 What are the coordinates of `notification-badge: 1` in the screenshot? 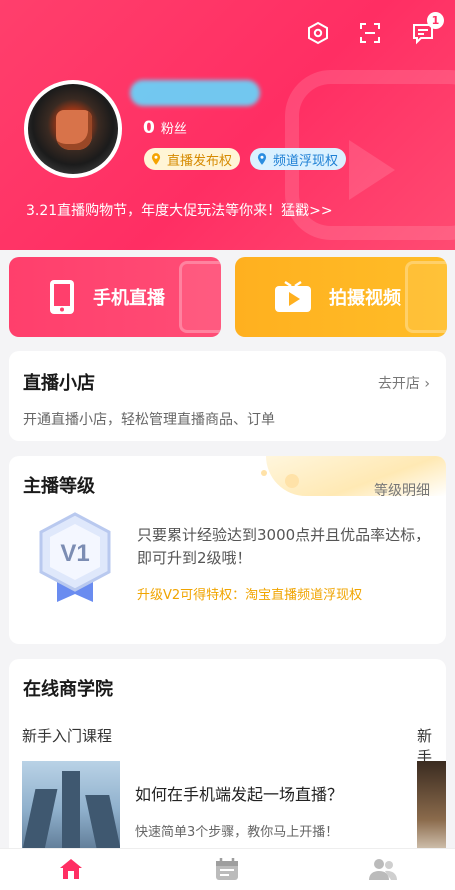 It's located at (435, 20).